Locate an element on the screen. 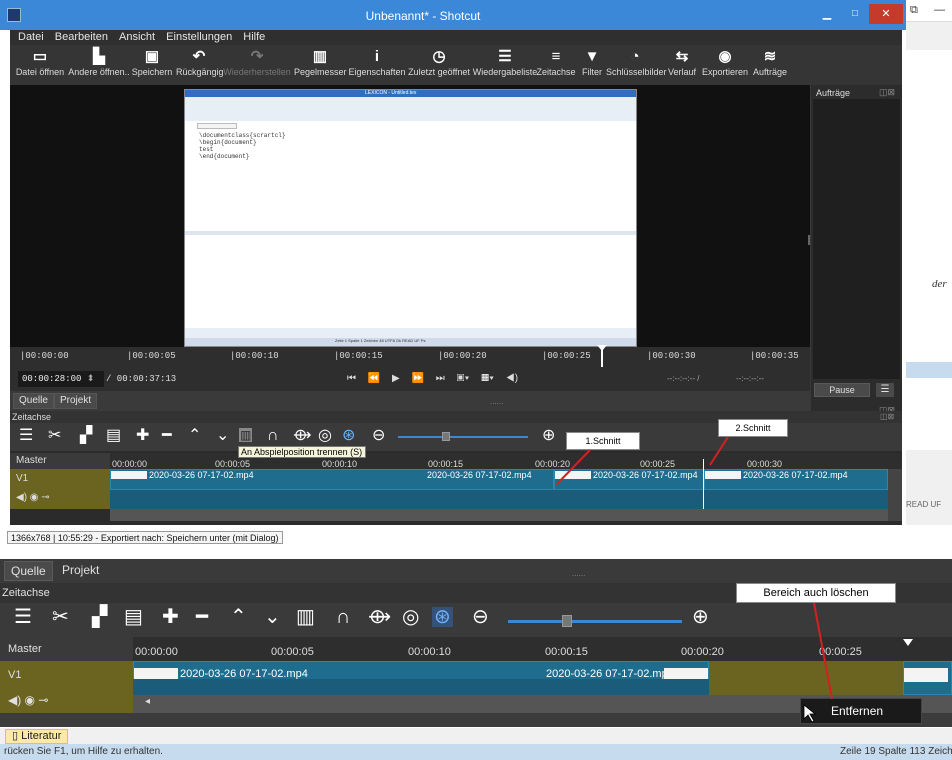 The image size is (952, 760). document-page: der is located at coordinates (929, 250).